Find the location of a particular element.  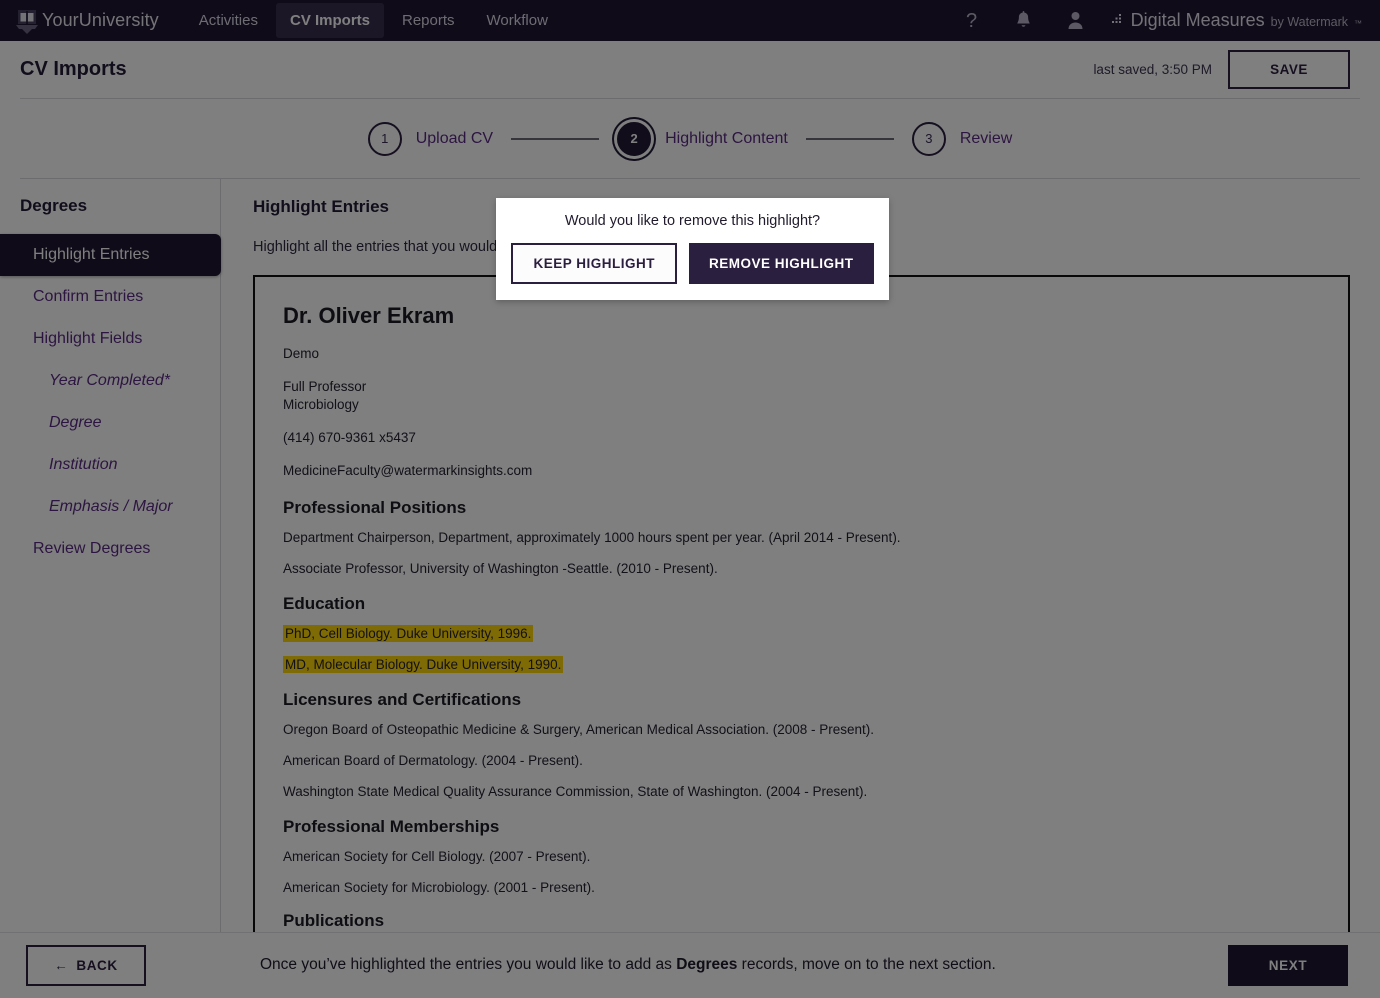

dialog-actions: KEEP HIGHLIGHT REMOVE HIGHLIGHT is located at coordinates (692, 263).